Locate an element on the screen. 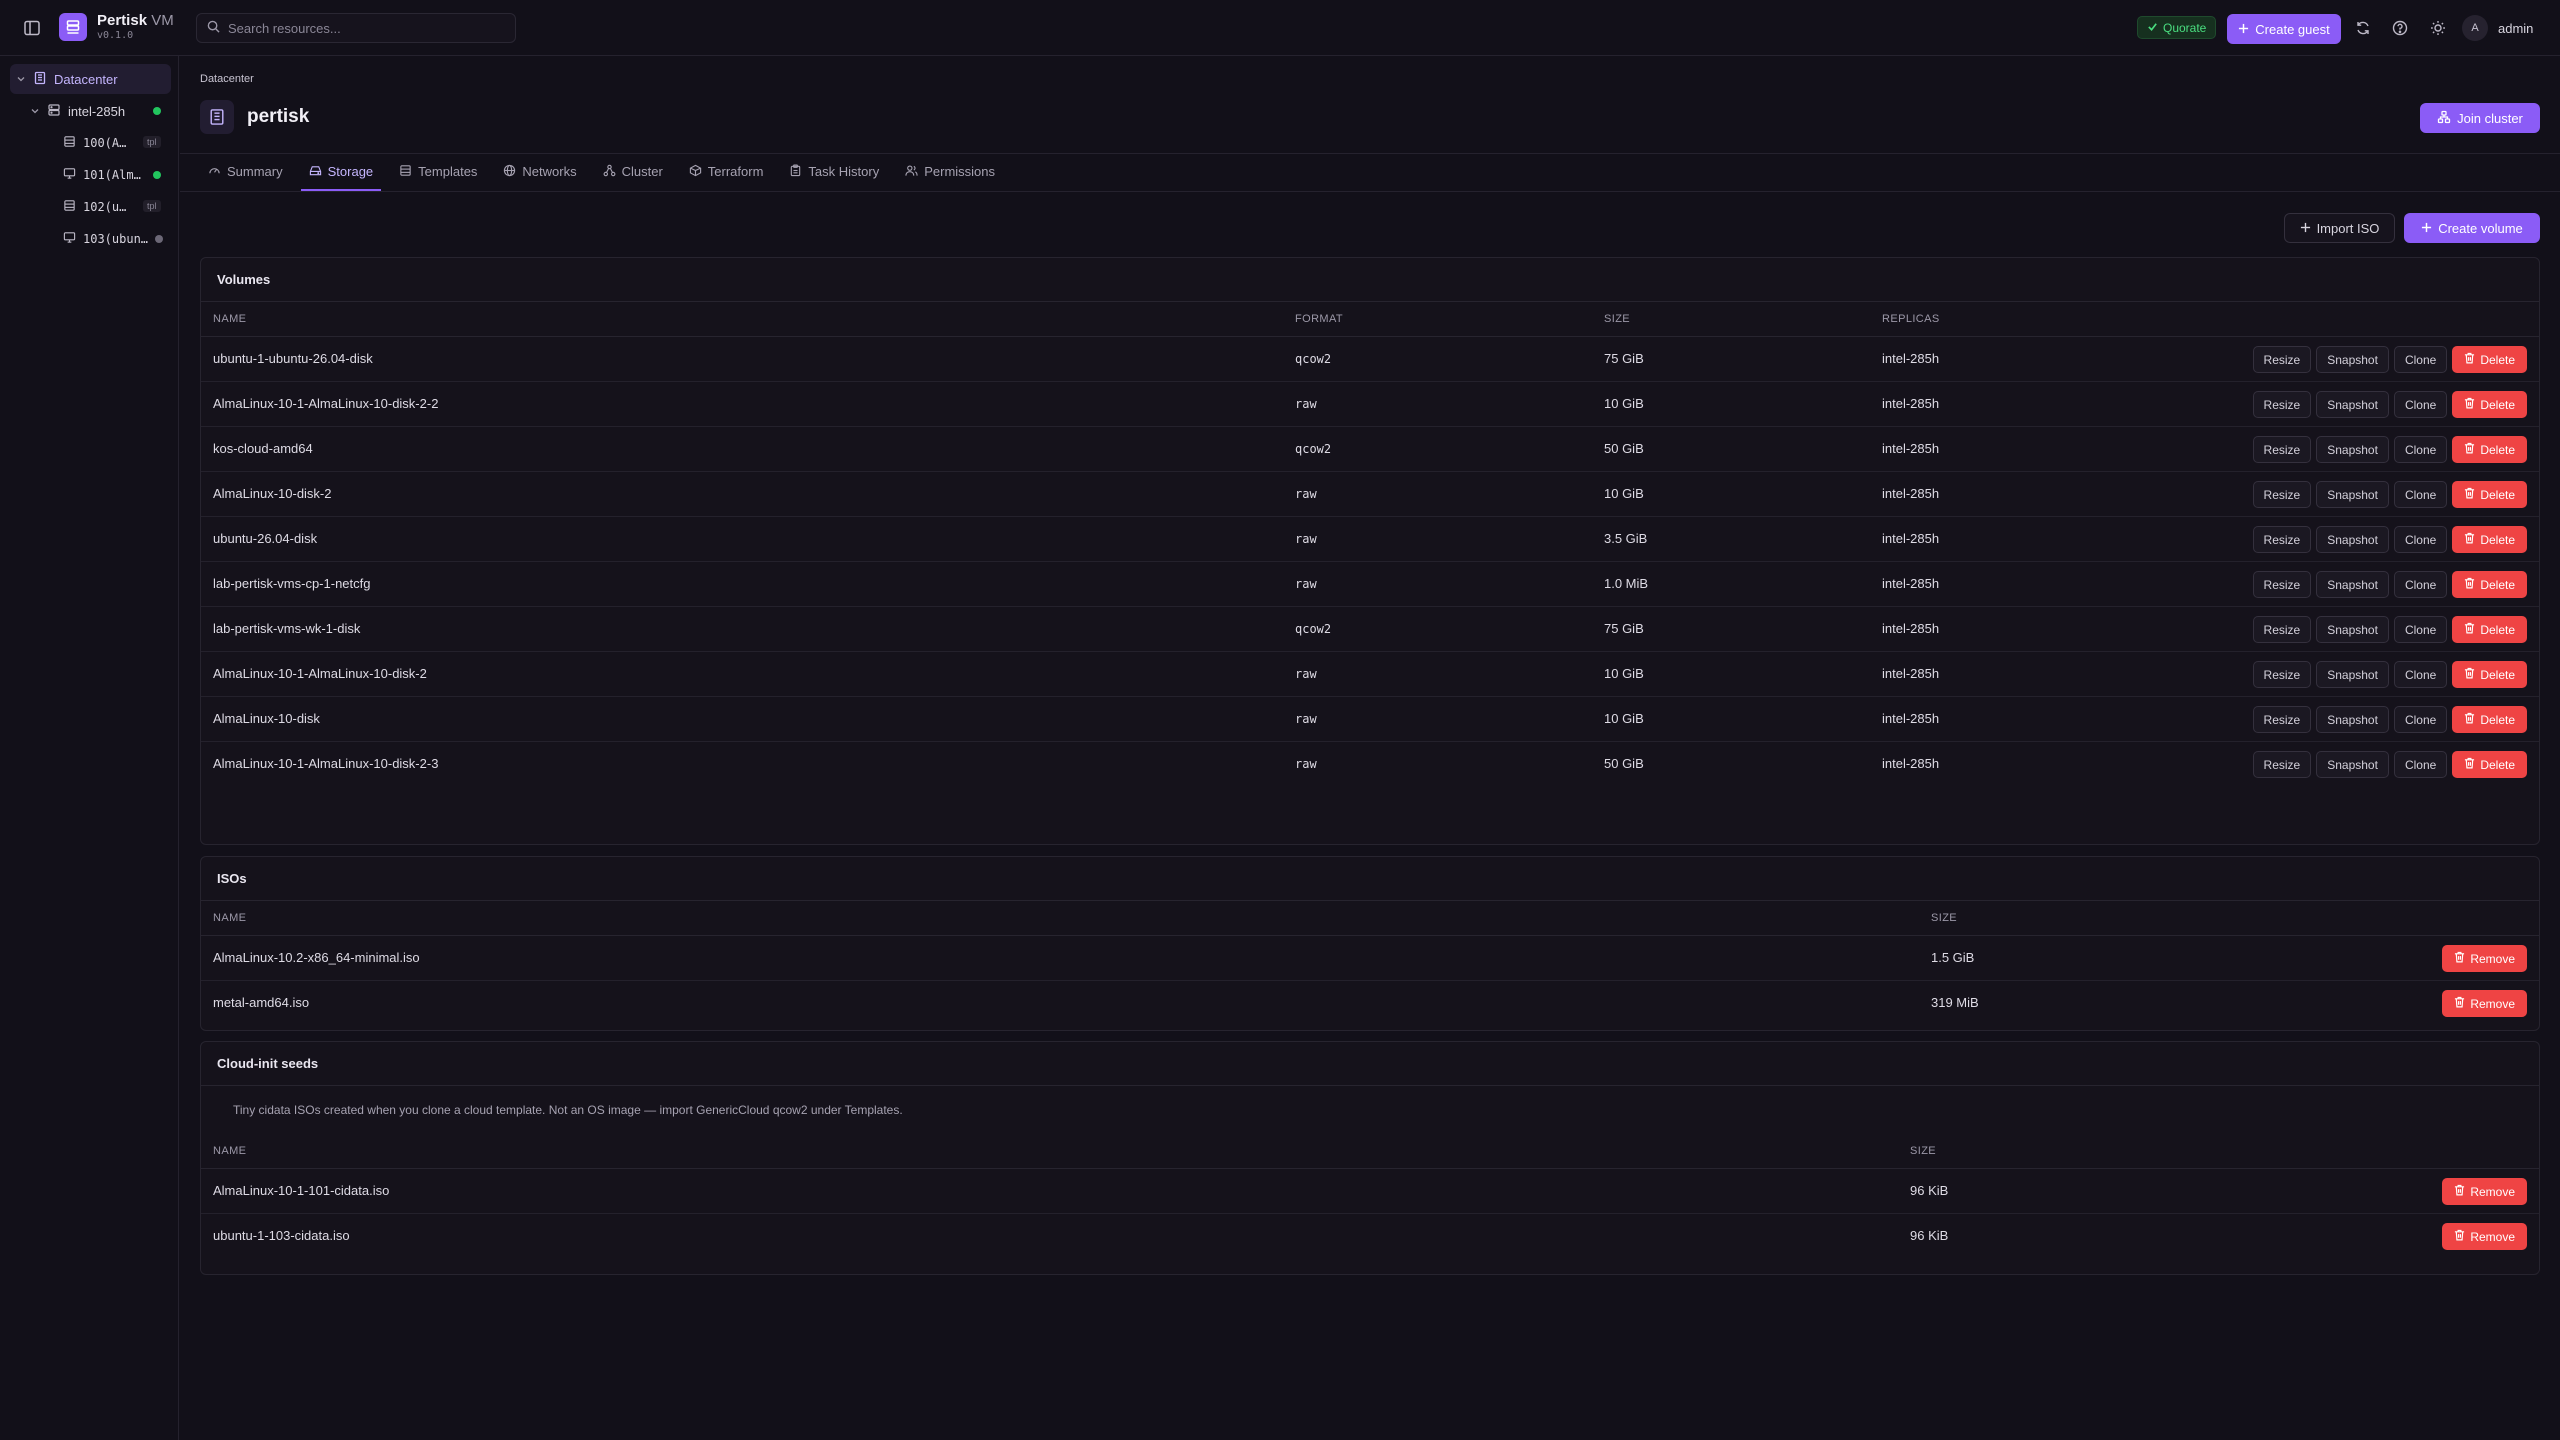  import-iso-button: Import ISO is located at coordinates (2339, 228).